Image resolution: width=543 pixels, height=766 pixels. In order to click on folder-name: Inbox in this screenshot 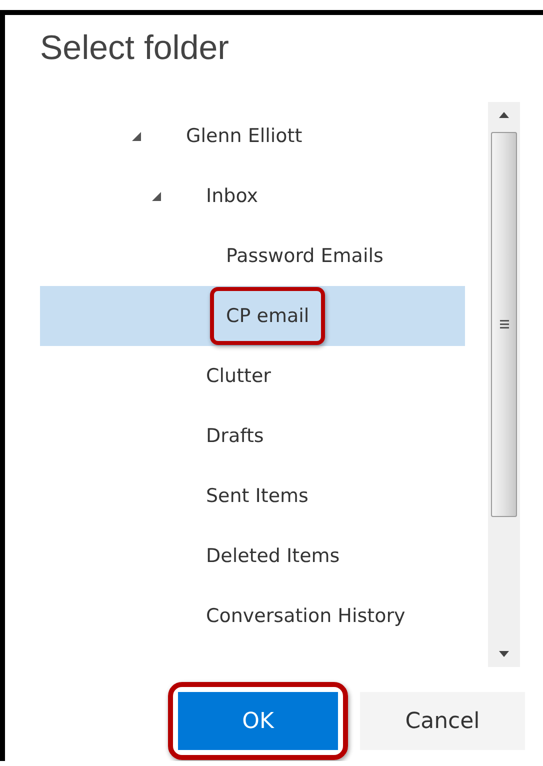, I will do `click(232, 196)`.